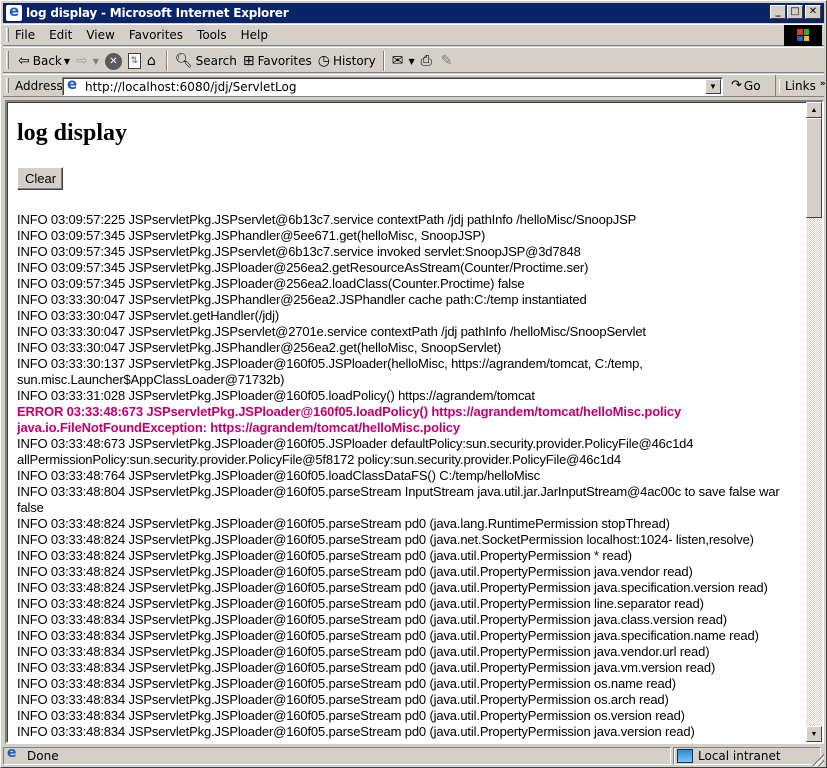 This screenshot has width=827, height=768. I want to click on status-bar: Done Local intranet, so click(413, 755).